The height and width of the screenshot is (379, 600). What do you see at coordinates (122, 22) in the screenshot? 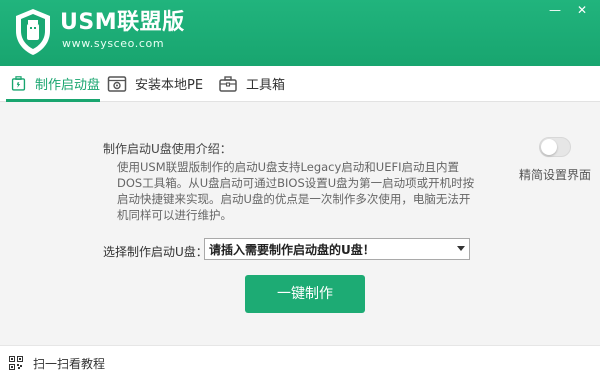
I see `app-title: USM联盟版` at bounding box center [122, 22].